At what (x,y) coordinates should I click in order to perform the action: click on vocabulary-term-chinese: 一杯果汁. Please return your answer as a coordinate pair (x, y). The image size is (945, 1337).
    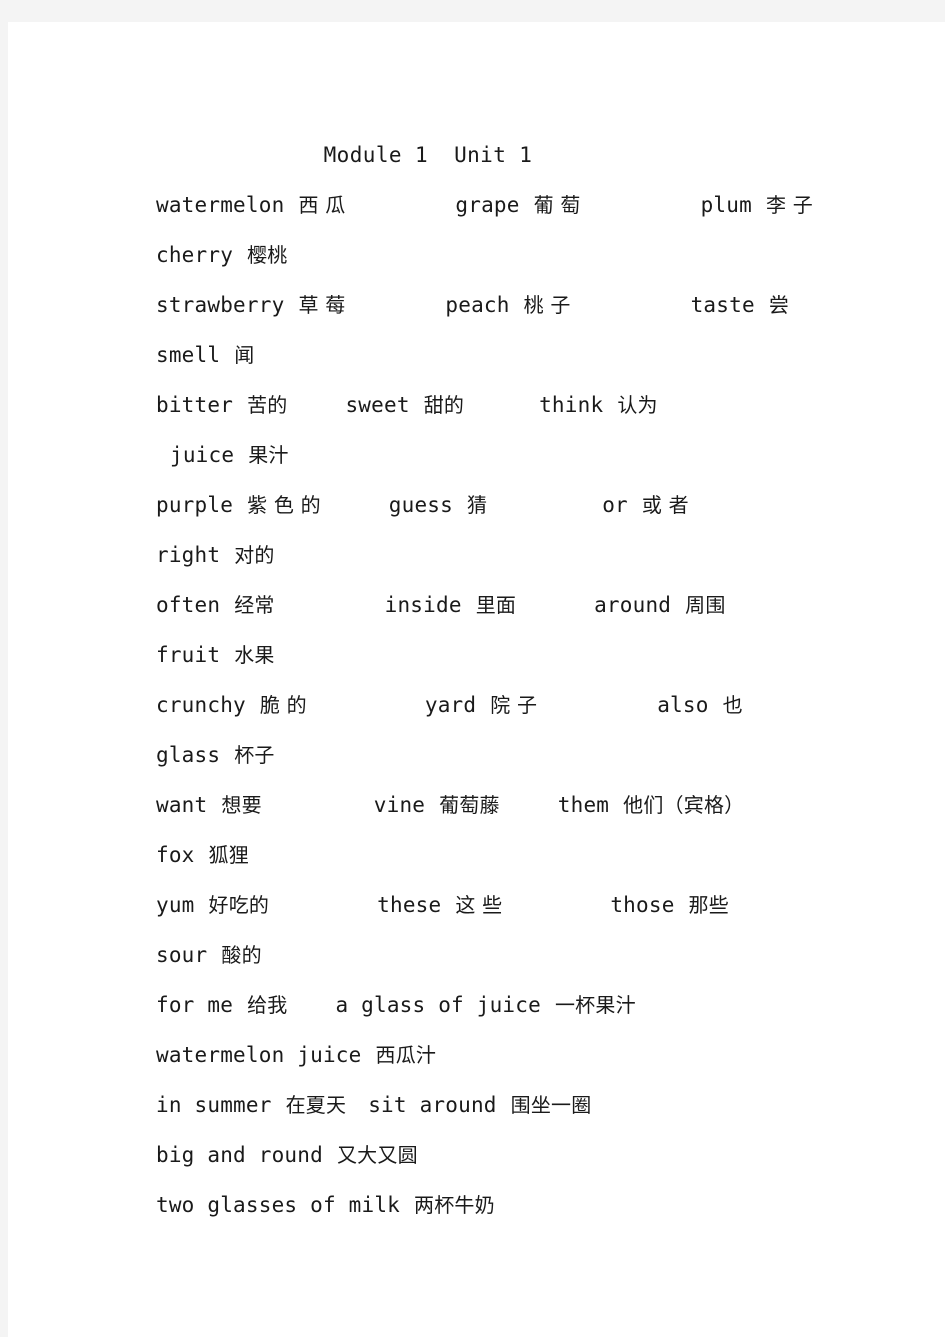
    Looking at the image, I should click on (595, 1005).